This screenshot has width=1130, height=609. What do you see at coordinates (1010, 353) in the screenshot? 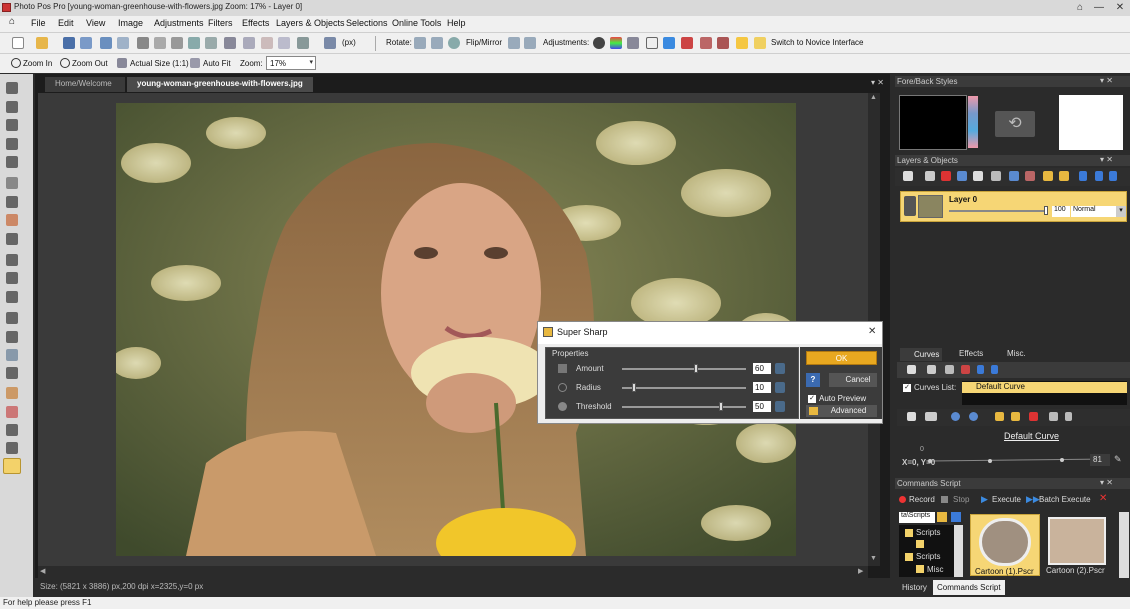
I see `tab-misc: Misc.` at bounding box center [1010, 353].